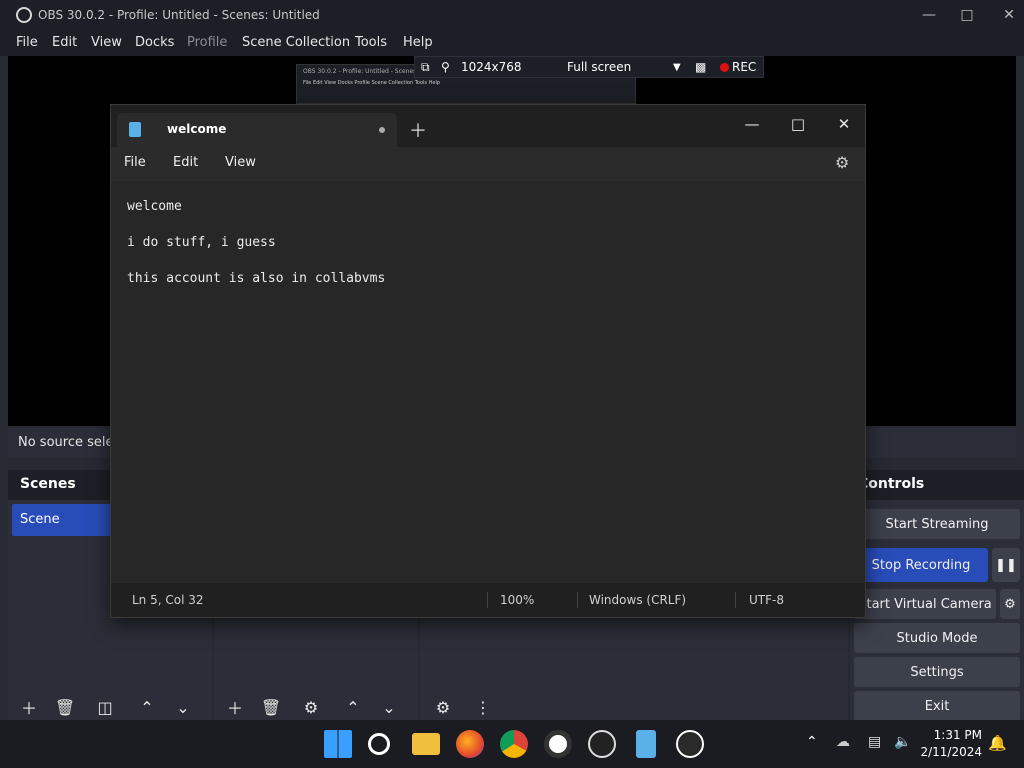 Image resolution: width=1024 pixels, height=768 pixels. Describe the element at coordinates (445, 67) in the screenshot. I see `projector-zoom-icon: ⚲` at that location.